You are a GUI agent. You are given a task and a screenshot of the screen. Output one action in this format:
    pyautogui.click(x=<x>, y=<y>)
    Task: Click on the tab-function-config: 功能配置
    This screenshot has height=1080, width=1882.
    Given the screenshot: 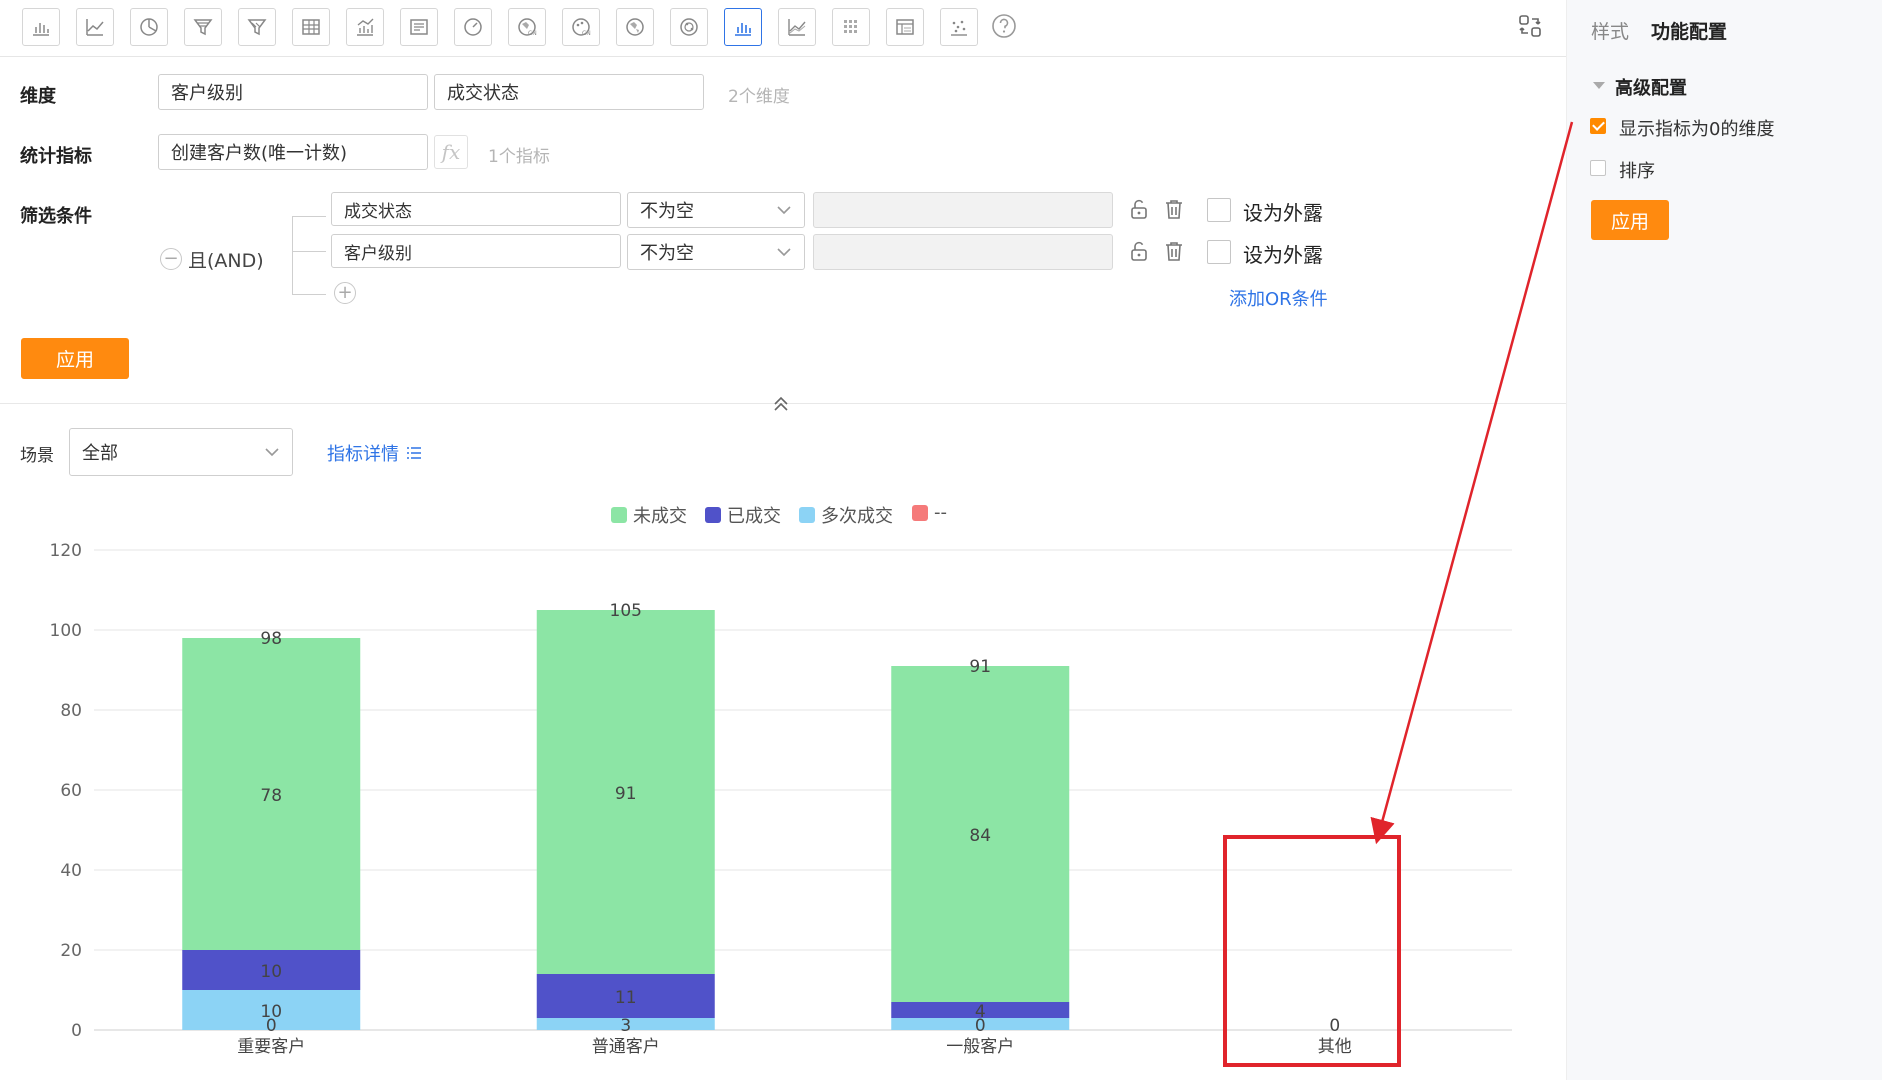 What is the action you would take?
    pyautogui.click(x=1689, y=30)
    